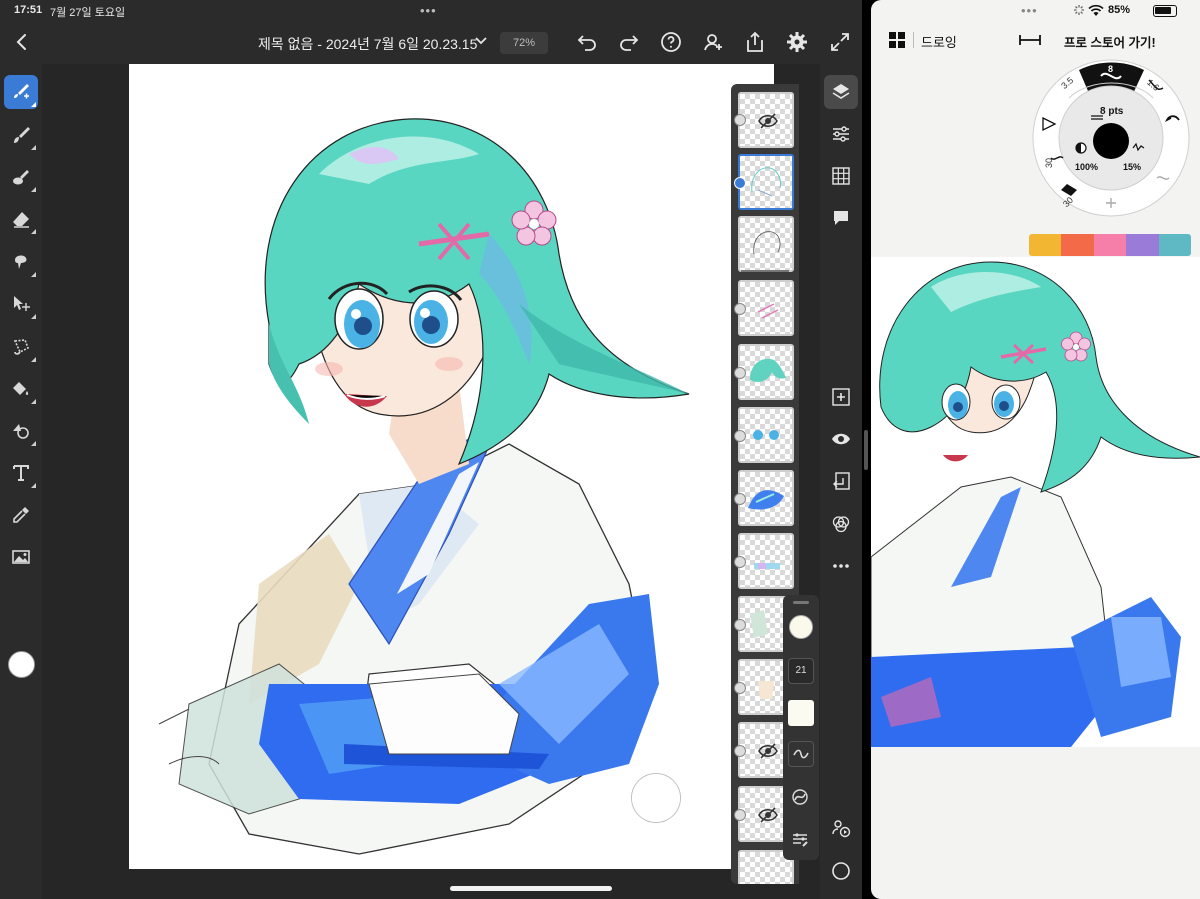 The width and height of the screenshot is (1200, 899). I want to click on undo-icon, so click(587, 42).